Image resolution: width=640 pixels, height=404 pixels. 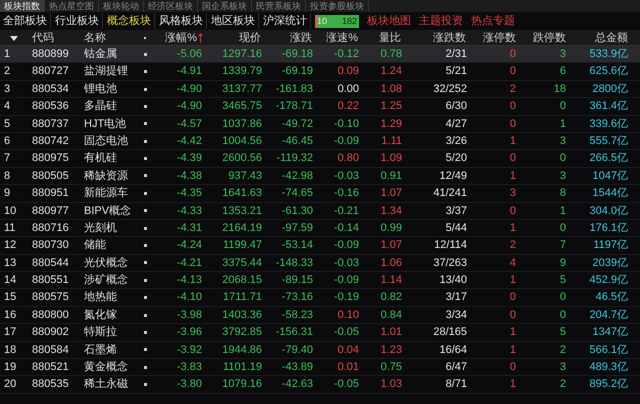 What do you see at coordinates (320, 124) in the screenshot?
I see `table-row: 5 880737 HJT电池 -4.57 1037.86 -49.72 -0.10 1.29 4/27 0 1 339.6亿` at bounding box center [320, 124].